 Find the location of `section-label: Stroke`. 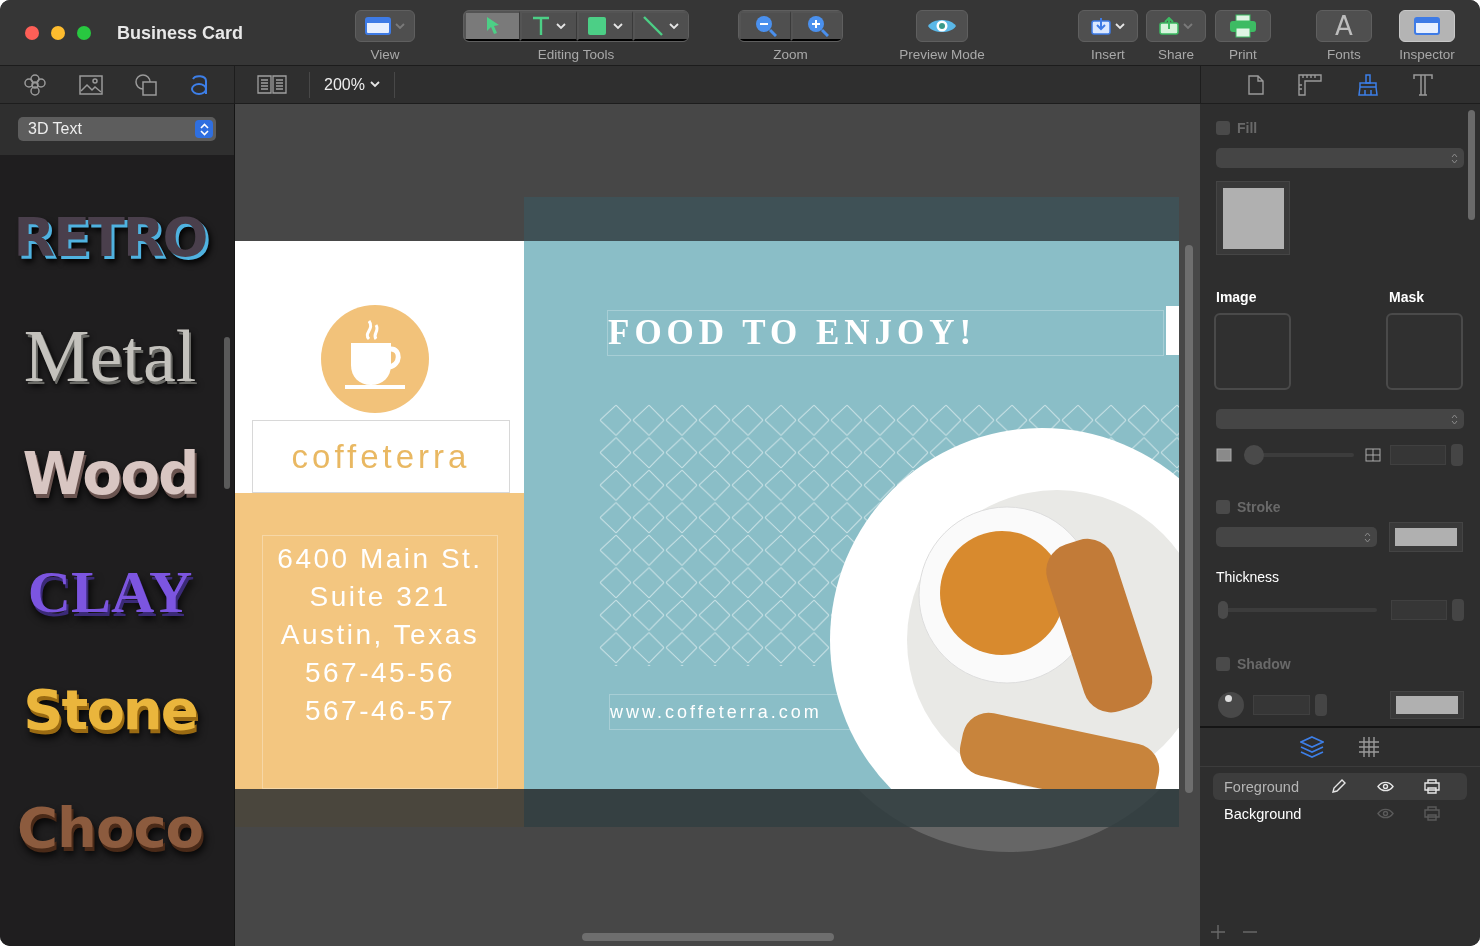

section-label: Stroke is located at coordinates (1259, 507).